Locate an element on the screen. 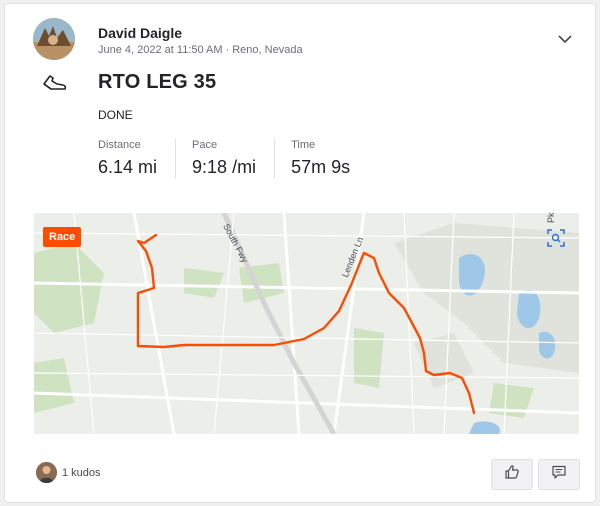 This screenshot has width=600, height=506. stat-value: 57m 9s is located at coordinates (321, 167).